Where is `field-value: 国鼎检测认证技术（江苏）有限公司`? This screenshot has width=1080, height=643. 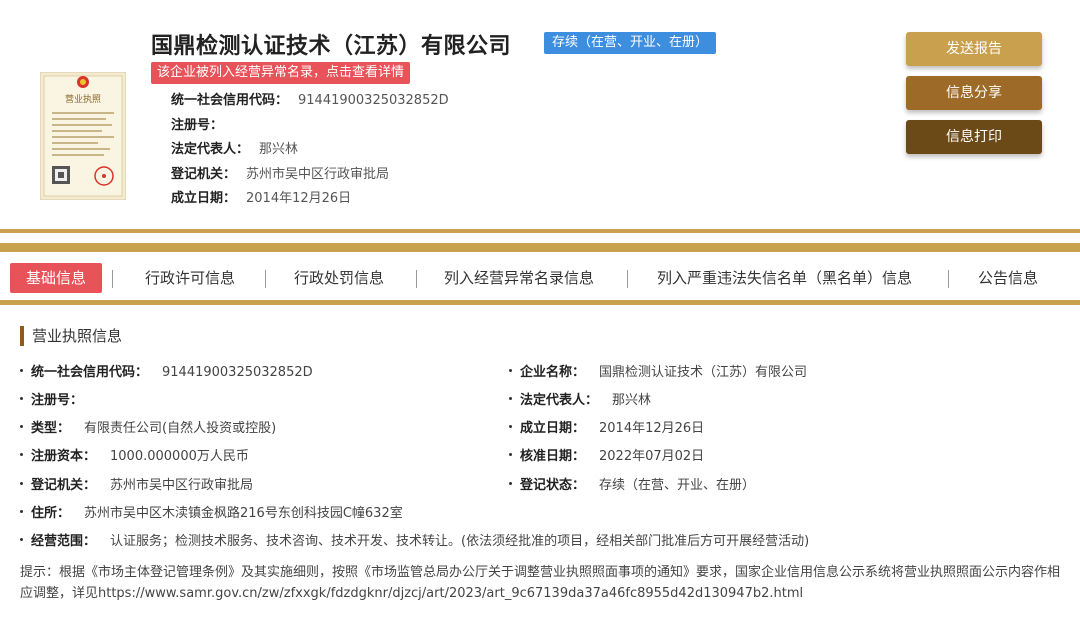 field-value: 国鼎检测认证技术（江苏）有限公司 is located at coordinates (703, 372).